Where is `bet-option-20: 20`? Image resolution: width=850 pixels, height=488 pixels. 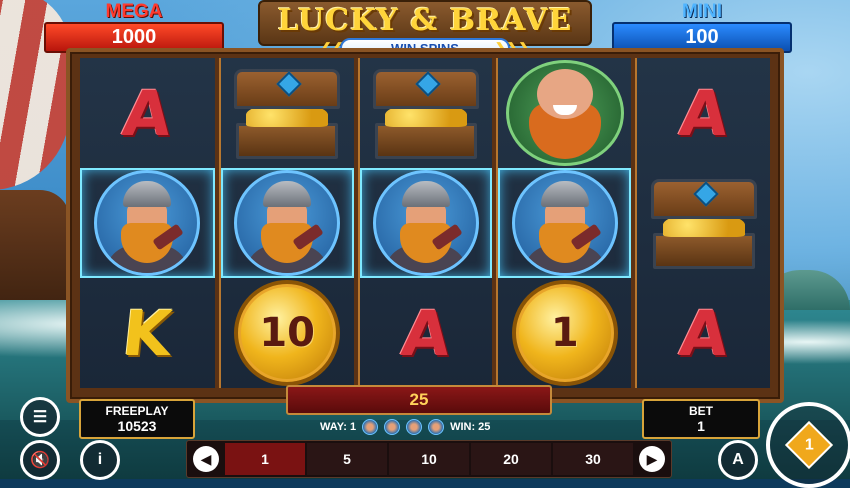 bet-option-20: 20 is located at coordinates (511, 459).